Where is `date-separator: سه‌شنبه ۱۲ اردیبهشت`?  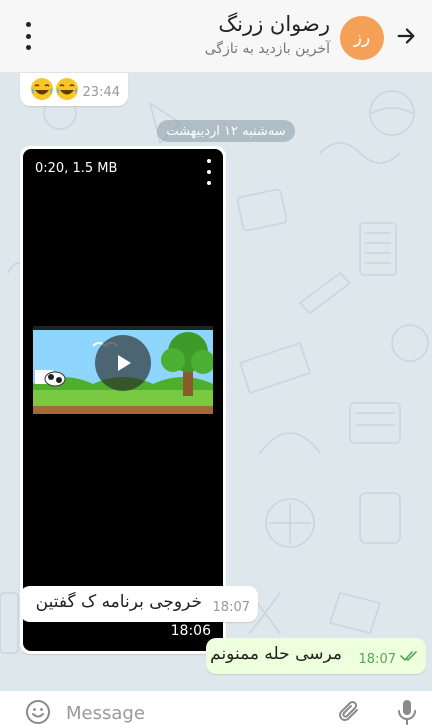
date-separator: سه‌شنبه ۱۲ اردیبهشت is located at coordinates (226, 131).